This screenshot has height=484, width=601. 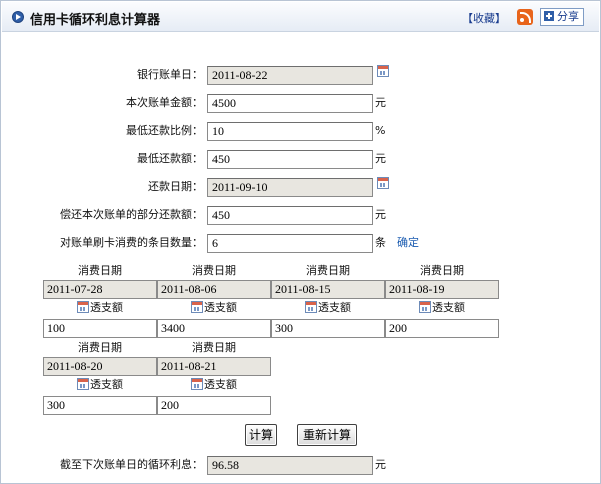 What do you see at coordinates (100, 328) in the screenshot?
I see `entry-amount-field: 100` at bounding box center [100, 328].